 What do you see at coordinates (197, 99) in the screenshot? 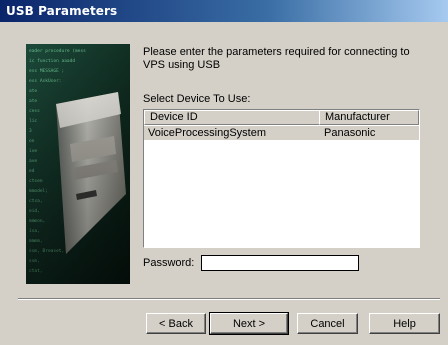
I see `select-device-label: Select Device To Use:` at bounding box center [197, 99].